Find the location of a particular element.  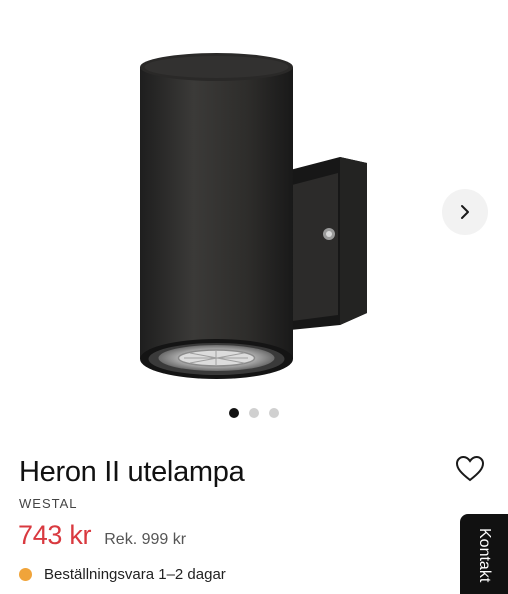

next-image-button is located at coordinates (465, 212).